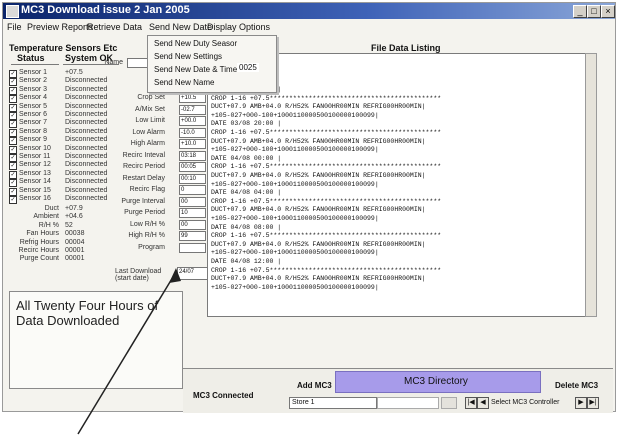 The width and height of the screenshot is (618, 439). I want to click on dropdown-item-duty-sensor: Send New Duty Seasor, so click(195, 43).